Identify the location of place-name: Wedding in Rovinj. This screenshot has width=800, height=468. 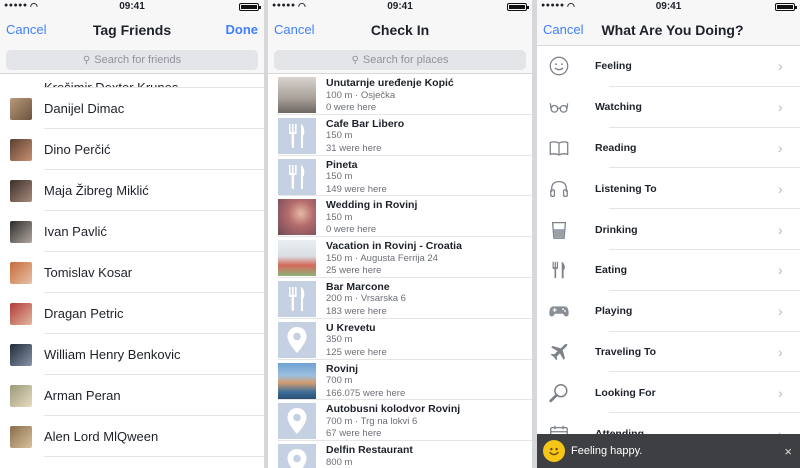
(372, 205).